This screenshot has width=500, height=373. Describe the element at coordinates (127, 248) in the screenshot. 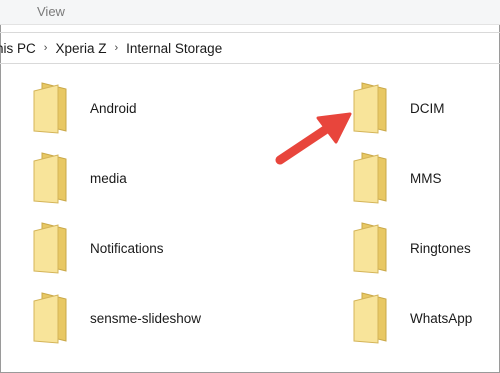

I see `folder-label: Notifications` at that location.